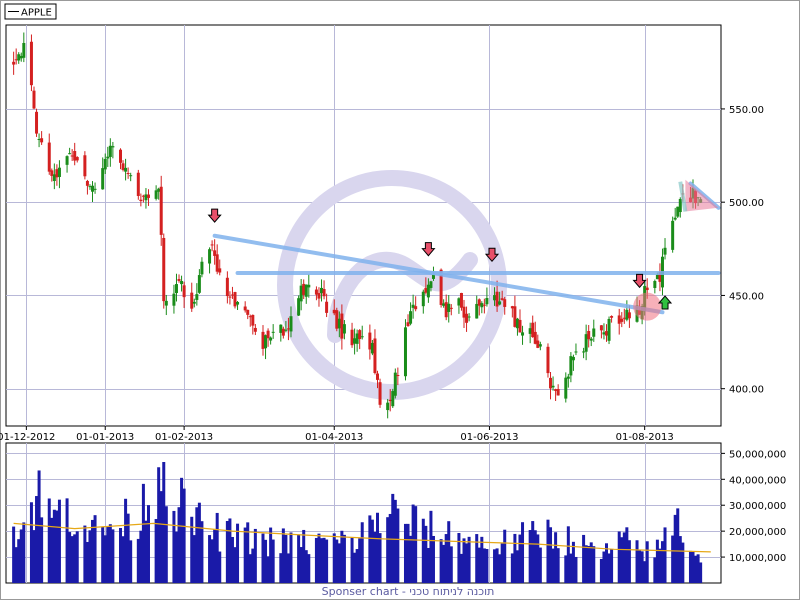 The width and height of the screenshot is (800, 600). I want to click on x-tick-label: 01-02-2013, so click(184, 437).